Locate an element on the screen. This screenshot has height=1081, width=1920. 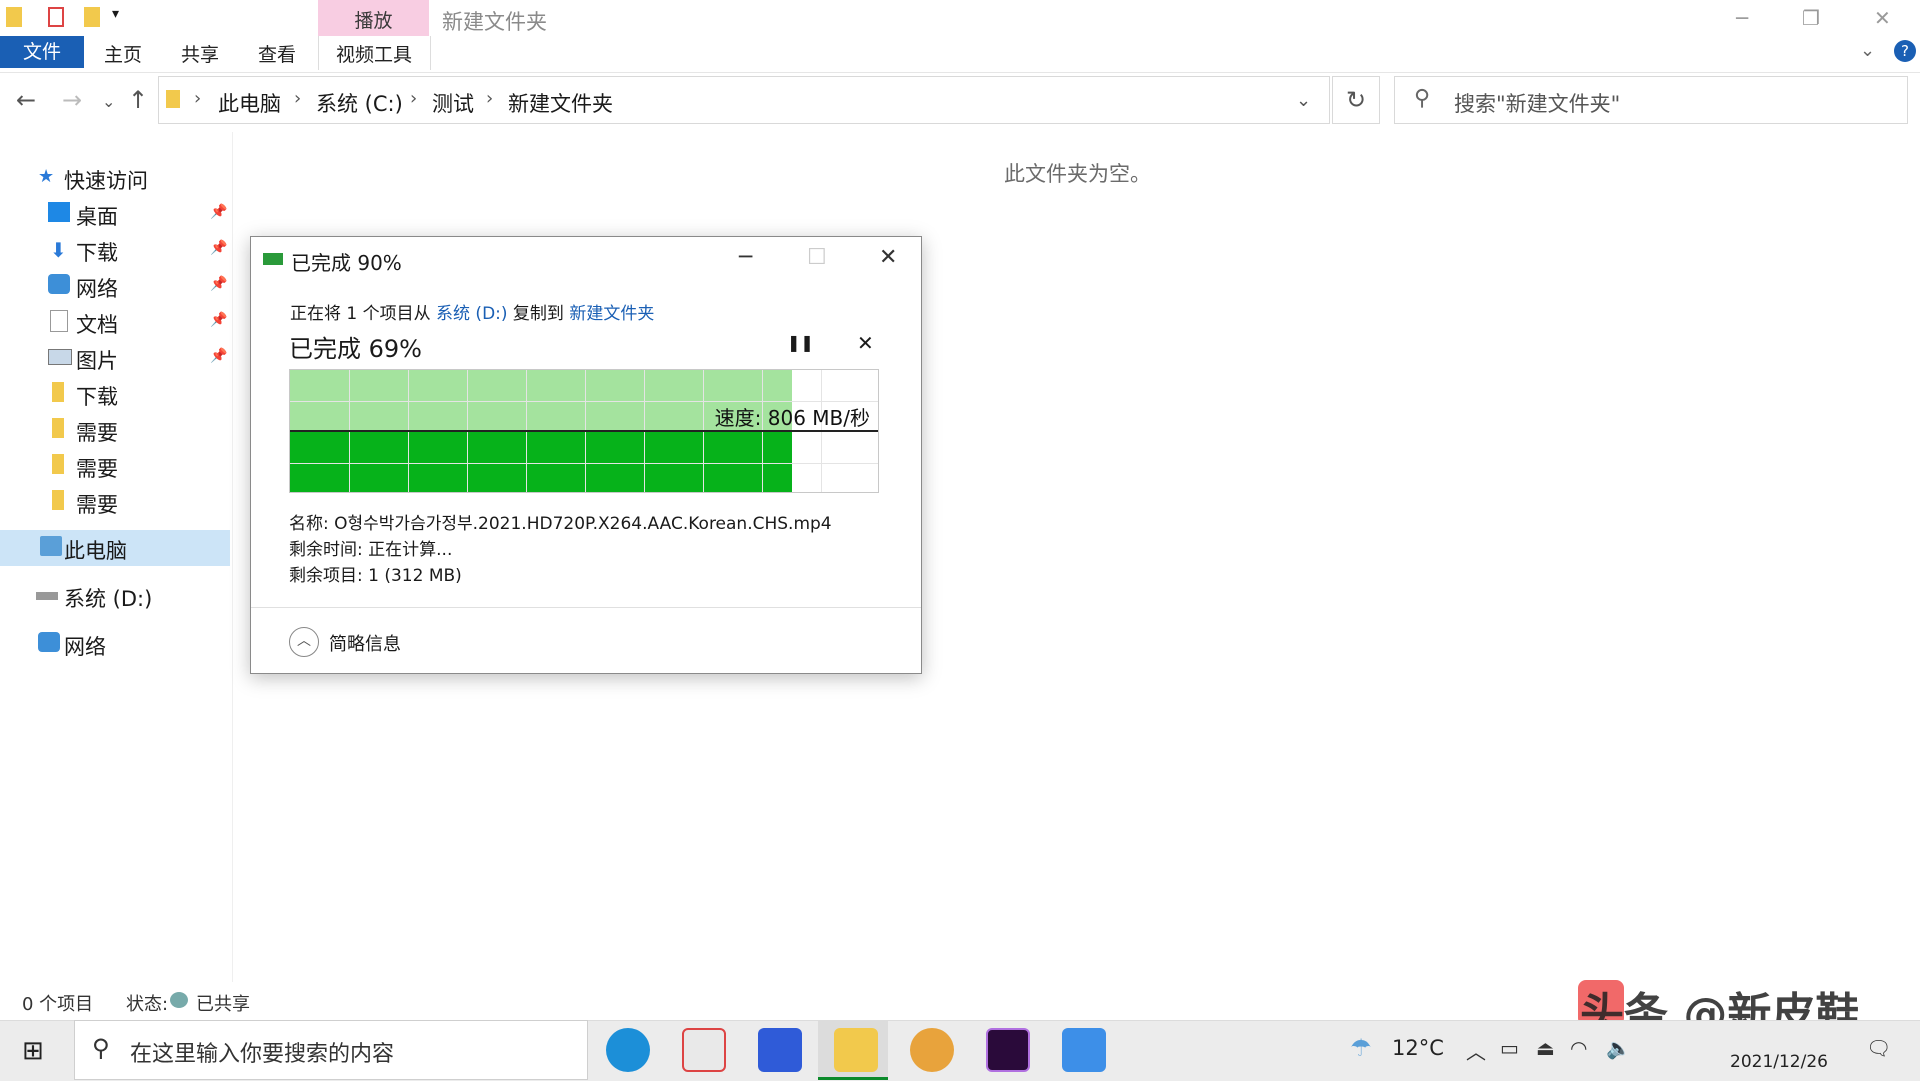
up-icon: ↑ is located at coordinates (138, 100).